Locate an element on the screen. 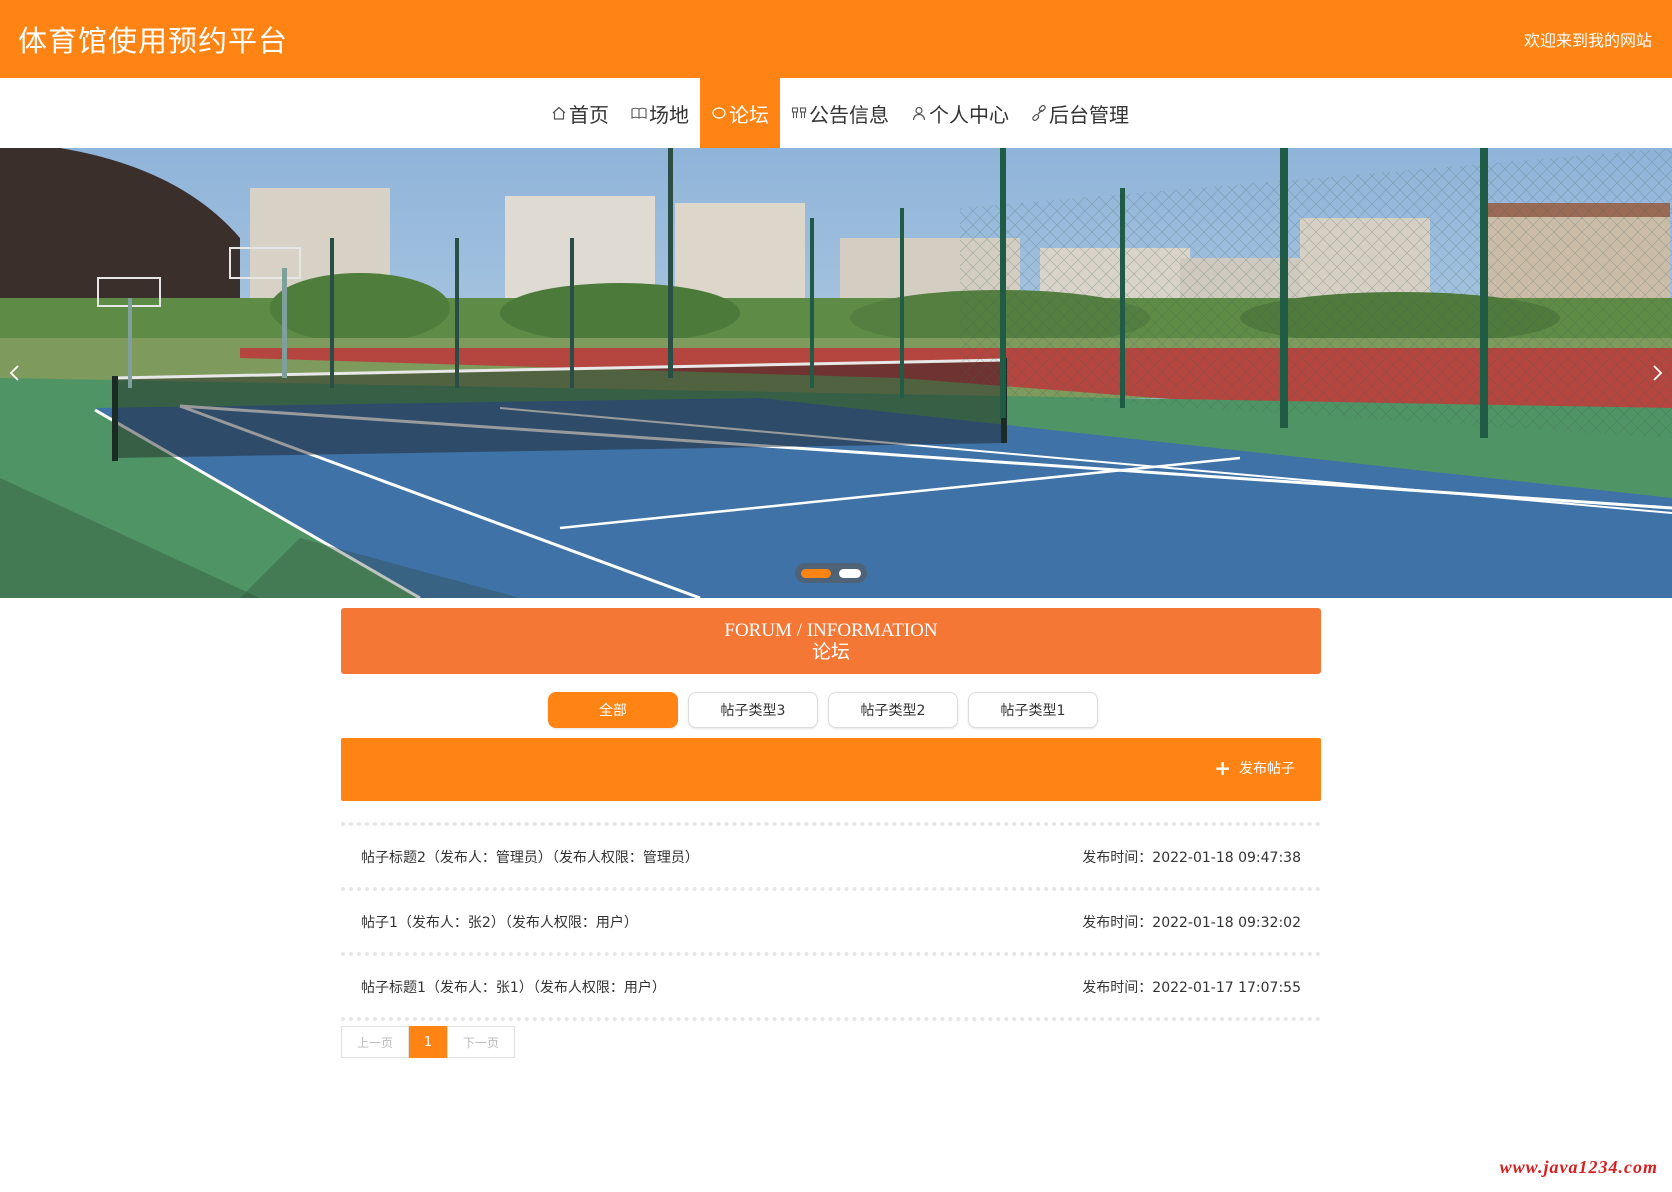 Image resolution: width=1672 pixels, height=1192 pixels. nav-item-venue: 场地 is located at coordinates (660, 113).